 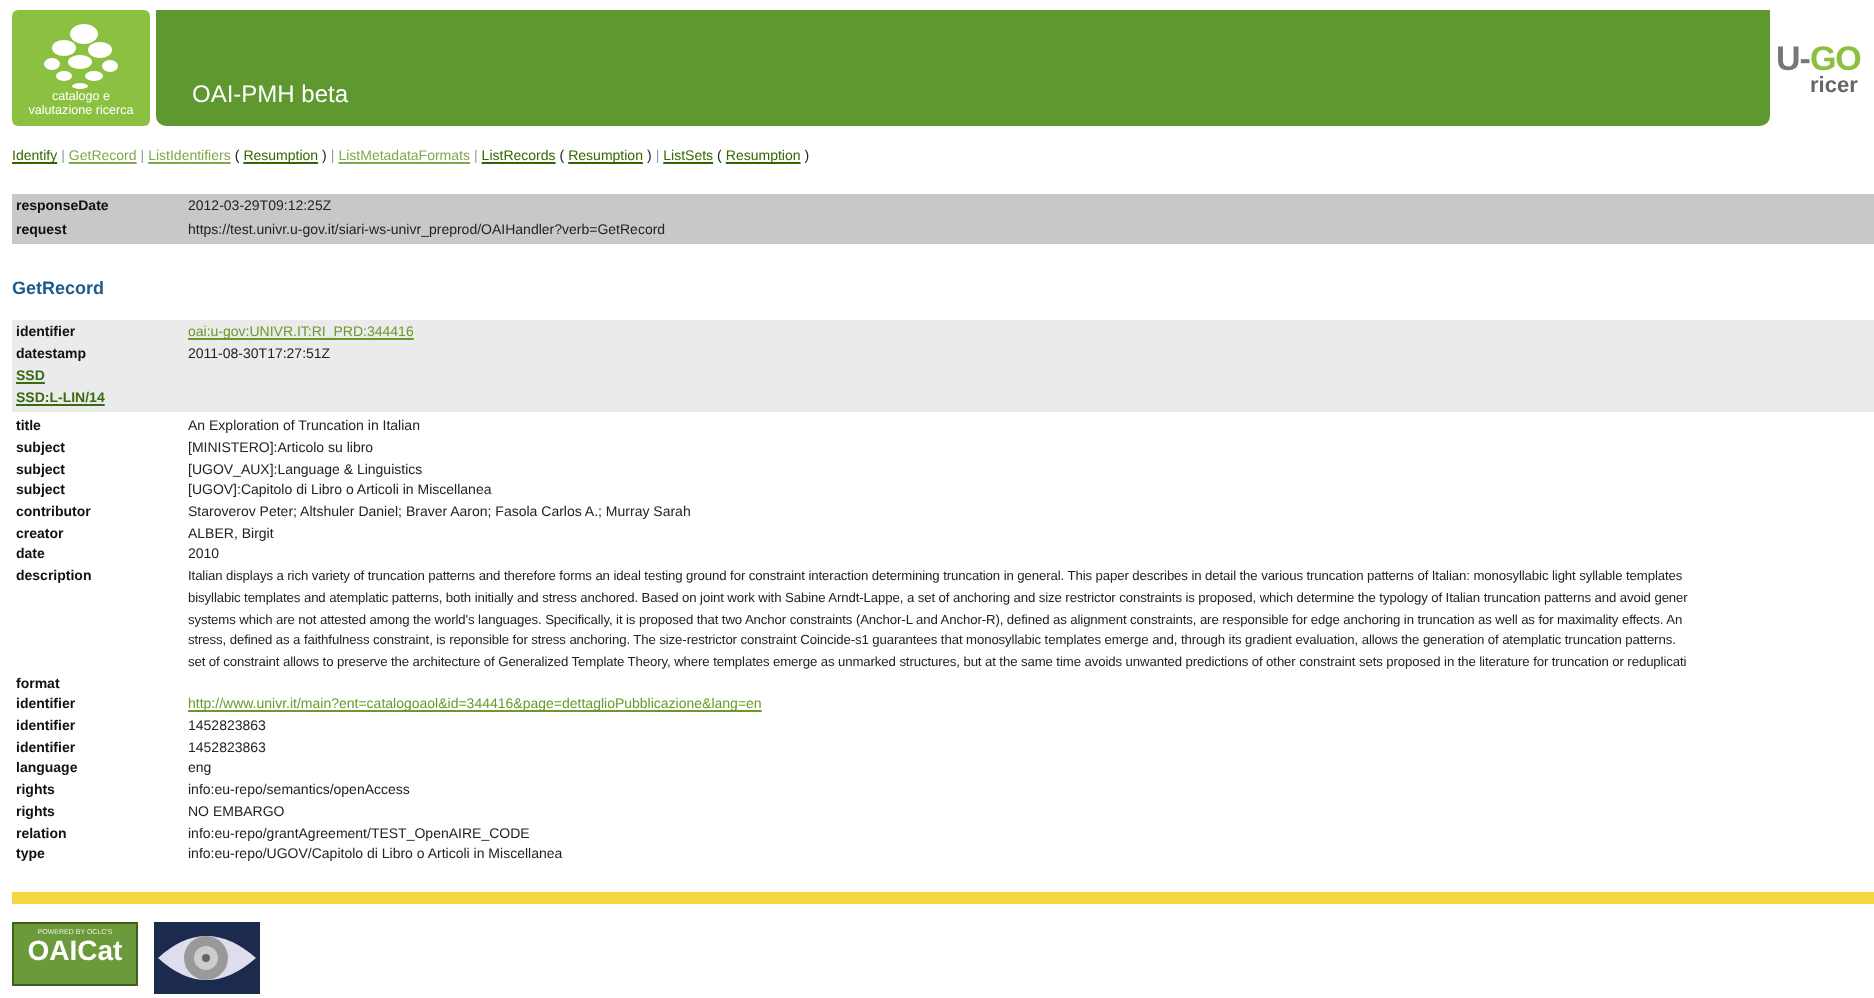 I want to click on brand-logo: U-GO, so click(x=1819, y=59).